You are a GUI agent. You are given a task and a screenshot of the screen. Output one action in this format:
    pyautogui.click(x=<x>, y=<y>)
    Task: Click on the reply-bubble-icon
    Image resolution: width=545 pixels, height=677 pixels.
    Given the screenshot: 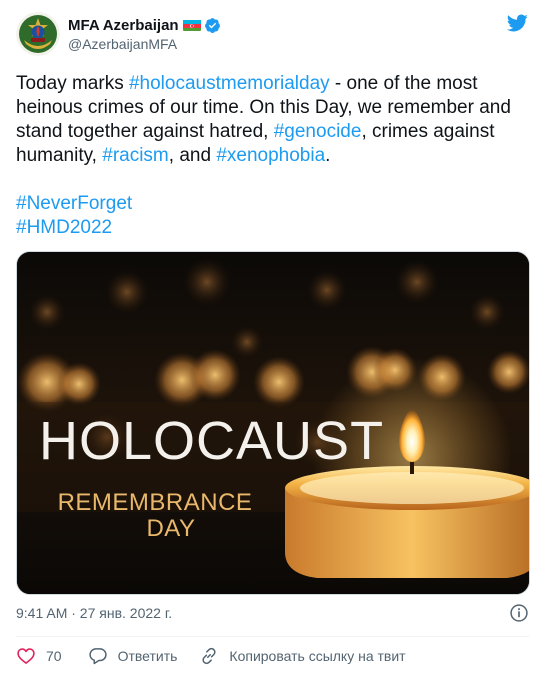 What is the action you would take?
    pyautogui.click(x=97, y=656)
    